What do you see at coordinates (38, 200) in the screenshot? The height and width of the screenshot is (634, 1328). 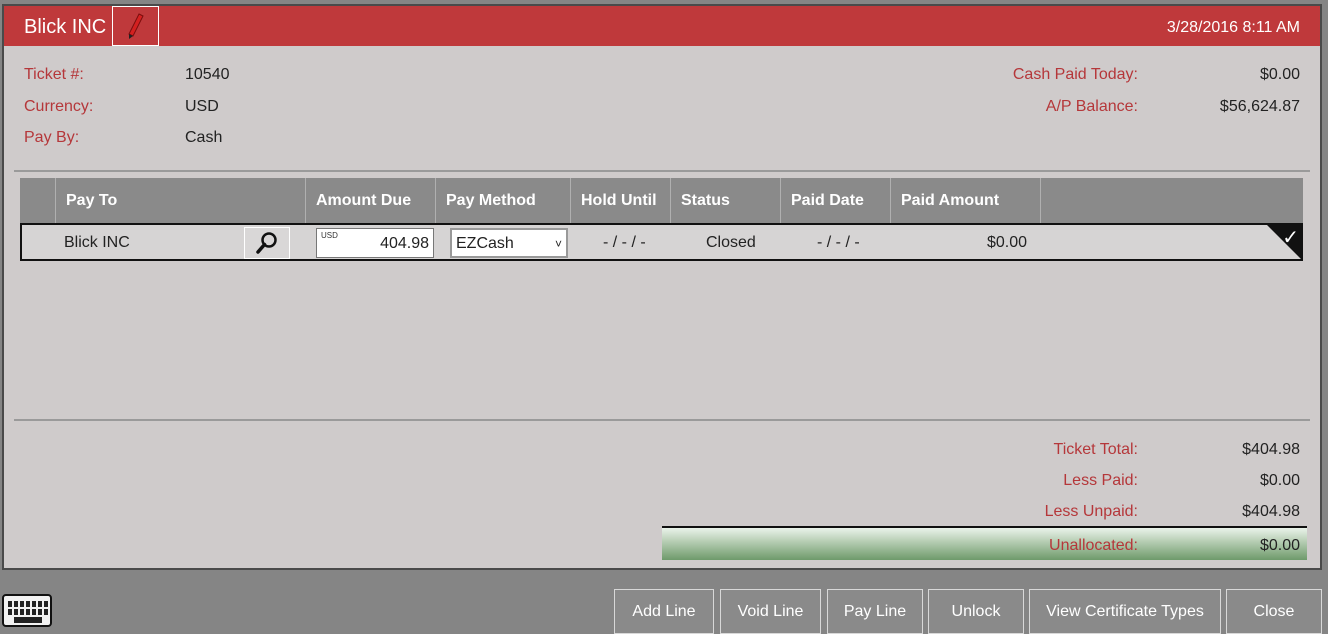 I see `grid-header-selector` at bounding box center [38, 200].